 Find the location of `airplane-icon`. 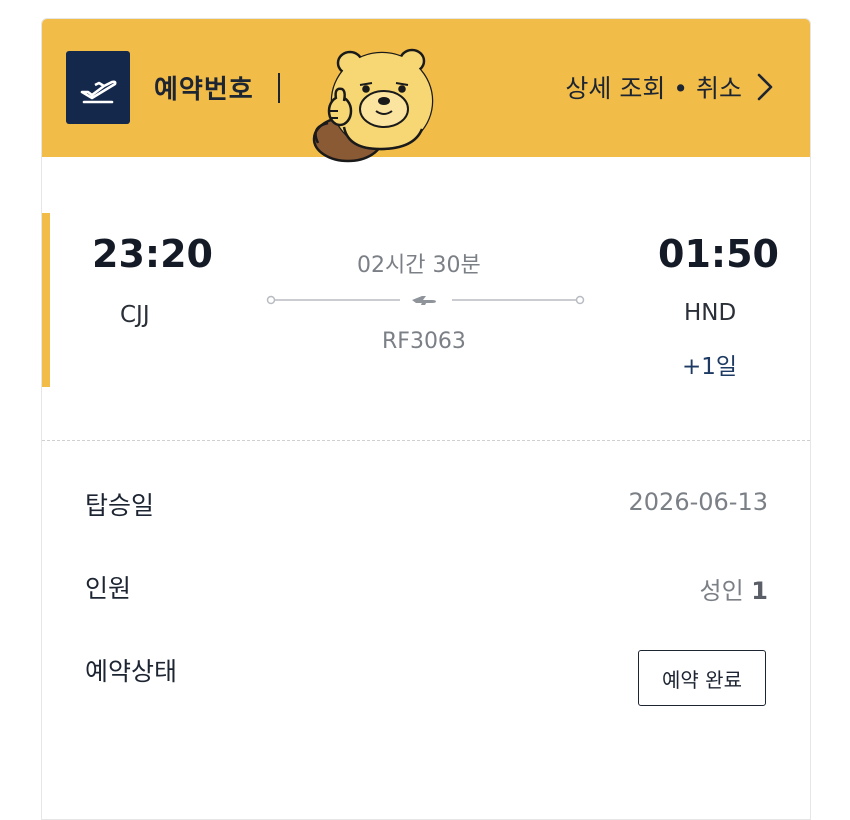

airplane-icon is located at coordinates (424, 300).